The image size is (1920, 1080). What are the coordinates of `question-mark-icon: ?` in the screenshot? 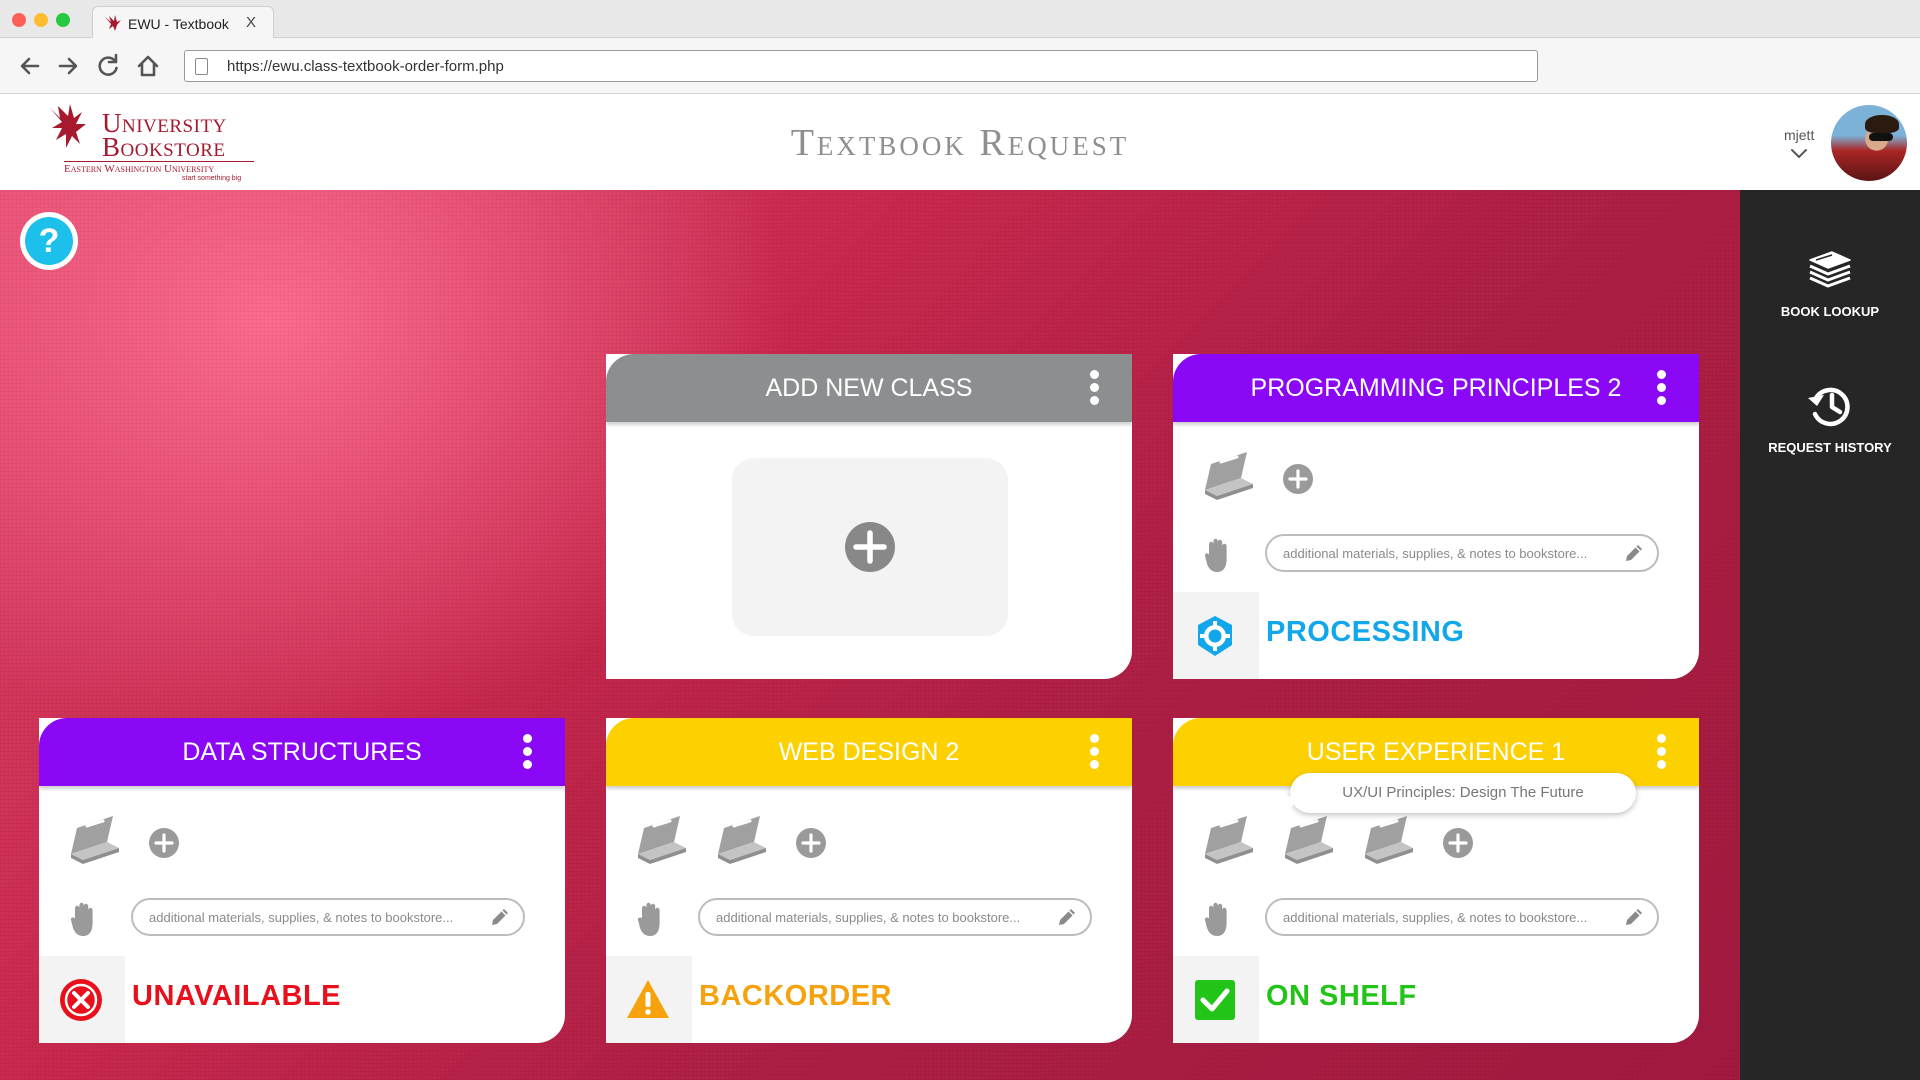 It's located at (49, 241).